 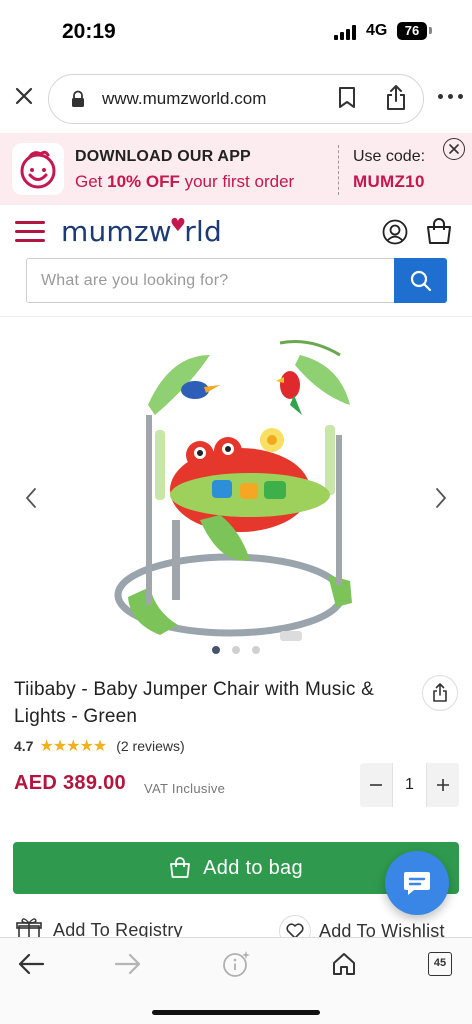 I want to click on vat-label: VAT Inclusive, so click(x=185, y=788).